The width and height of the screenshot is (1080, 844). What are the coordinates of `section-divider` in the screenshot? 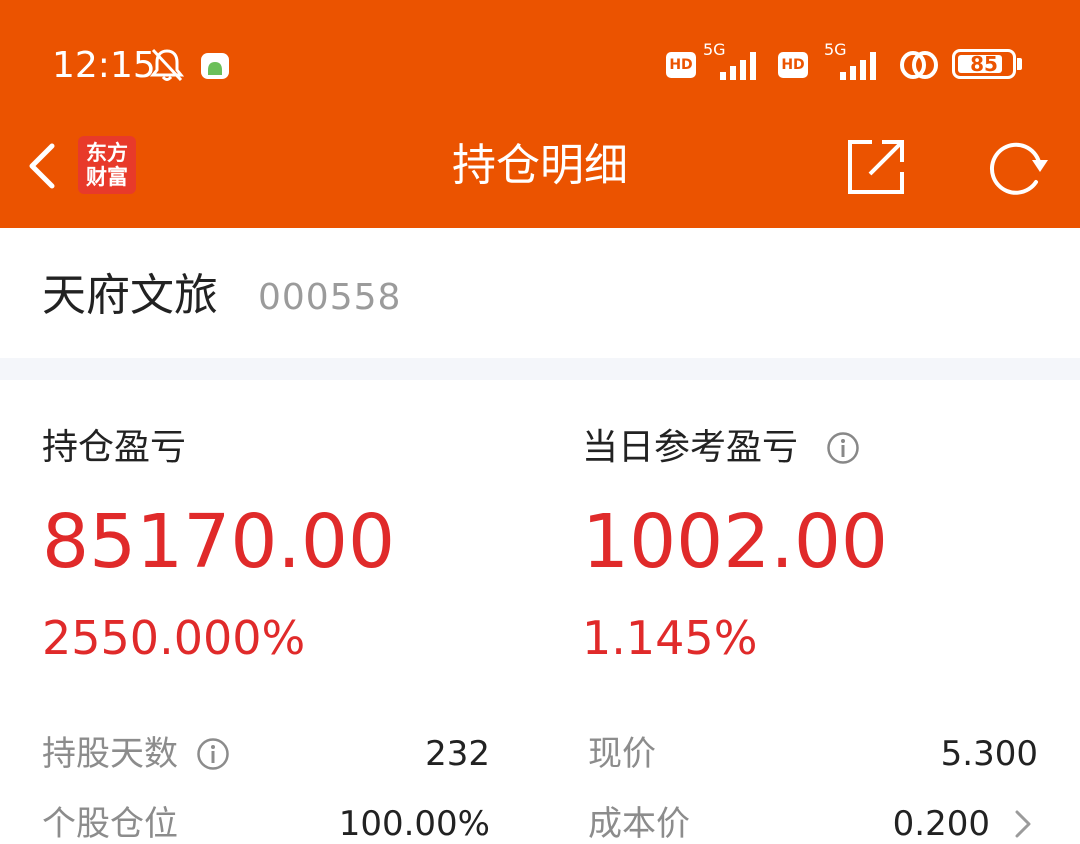 It's located at (540, 369).